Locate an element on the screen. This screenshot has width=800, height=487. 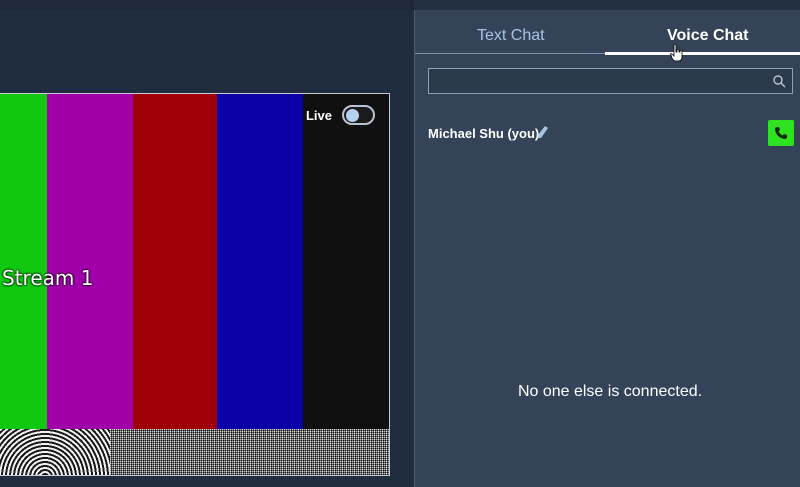
hand-cursor-icon is located at coordinates (676, 53).